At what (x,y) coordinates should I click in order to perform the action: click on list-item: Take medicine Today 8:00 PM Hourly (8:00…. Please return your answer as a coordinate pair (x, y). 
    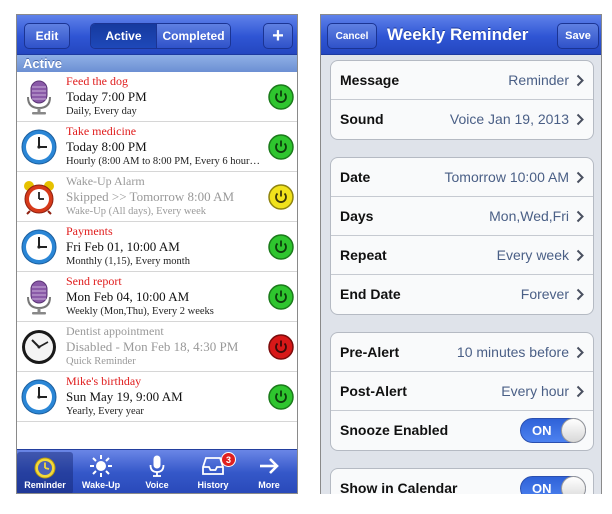
    Looking at the image, I should click on (157, 147).